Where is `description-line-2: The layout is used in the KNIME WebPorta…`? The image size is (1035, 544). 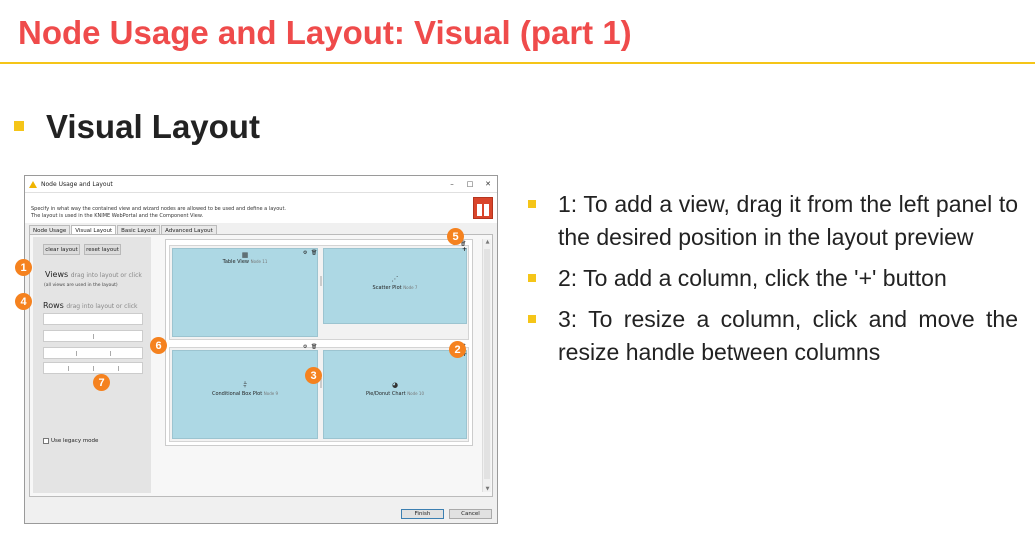
description-line-2: The layout is used in the KNIME WebPorta… is located at coordinates (117, 216).